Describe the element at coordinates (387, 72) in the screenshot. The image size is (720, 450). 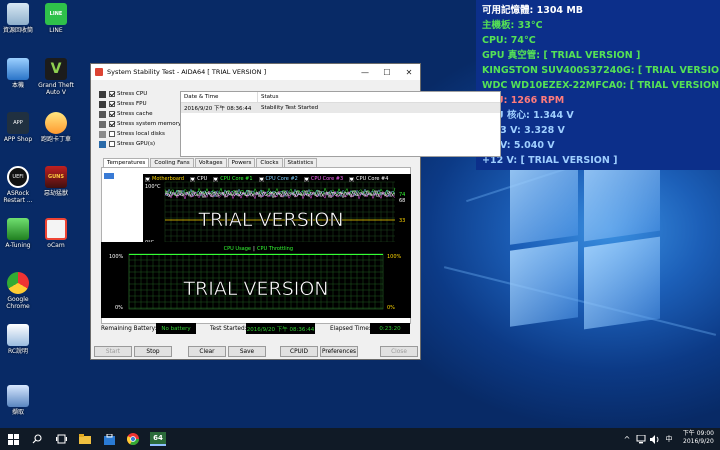
I see `maximize-icon: ☐` at that location.